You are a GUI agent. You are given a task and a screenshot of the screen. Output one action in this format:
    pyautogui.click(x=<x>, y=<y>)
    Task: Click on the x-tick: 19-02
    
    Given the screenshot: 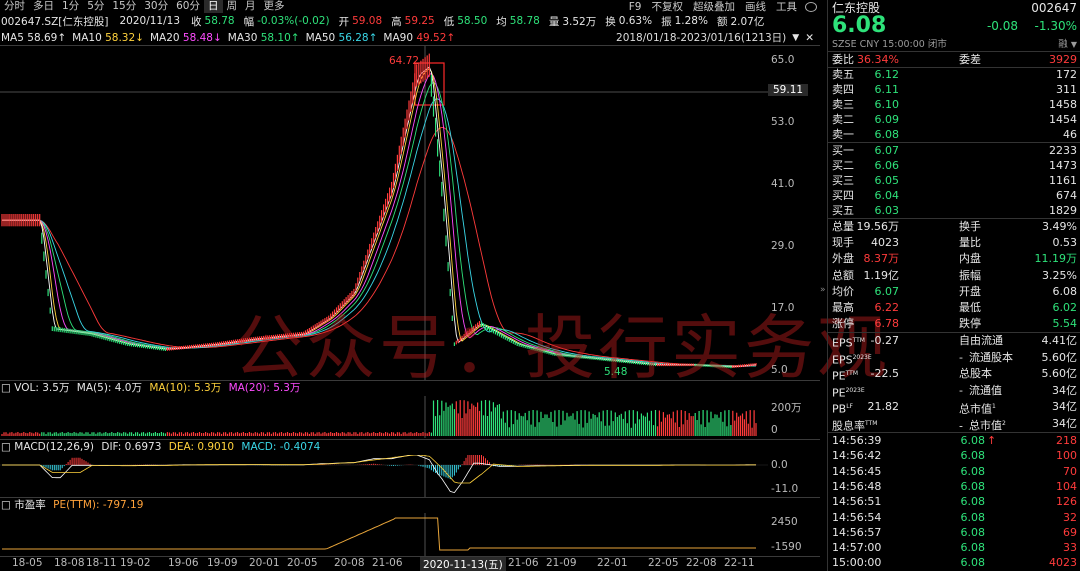 What is the action you would take?
    pyautogui.click(x=135, y=563)
    